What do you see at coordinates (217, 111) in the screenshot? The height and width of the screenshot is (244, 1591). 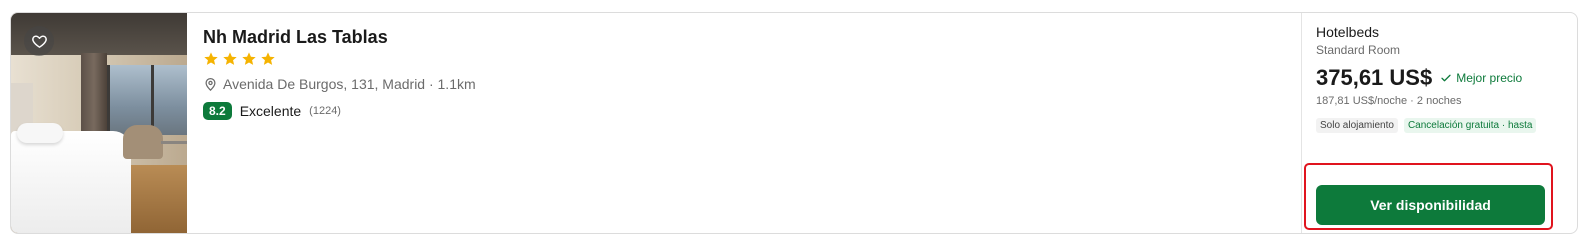 I see `rating-score-badge: 8.2` at bounding box center [217, 111].